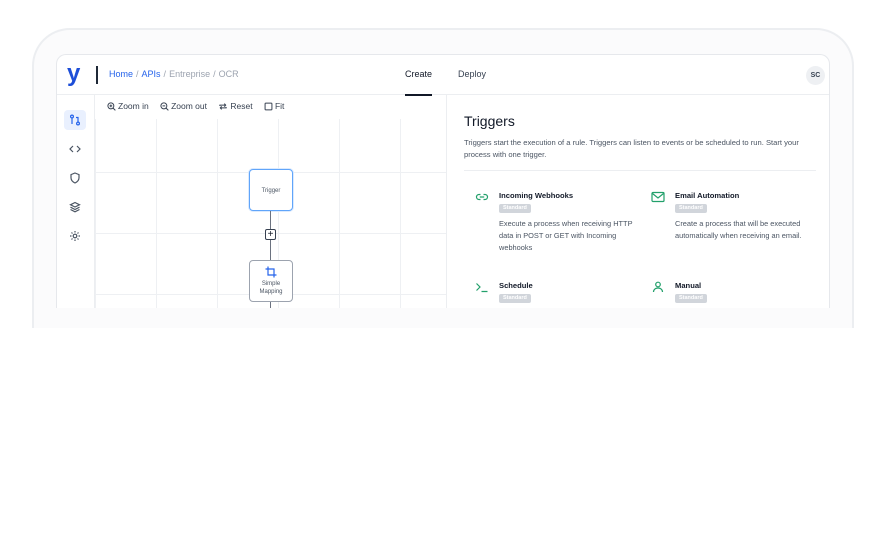 The image size is (882, 533). What do you see at coordinates (268, 106) in the screenshot?
I see `square-icon` at bounding box center [268, 106].